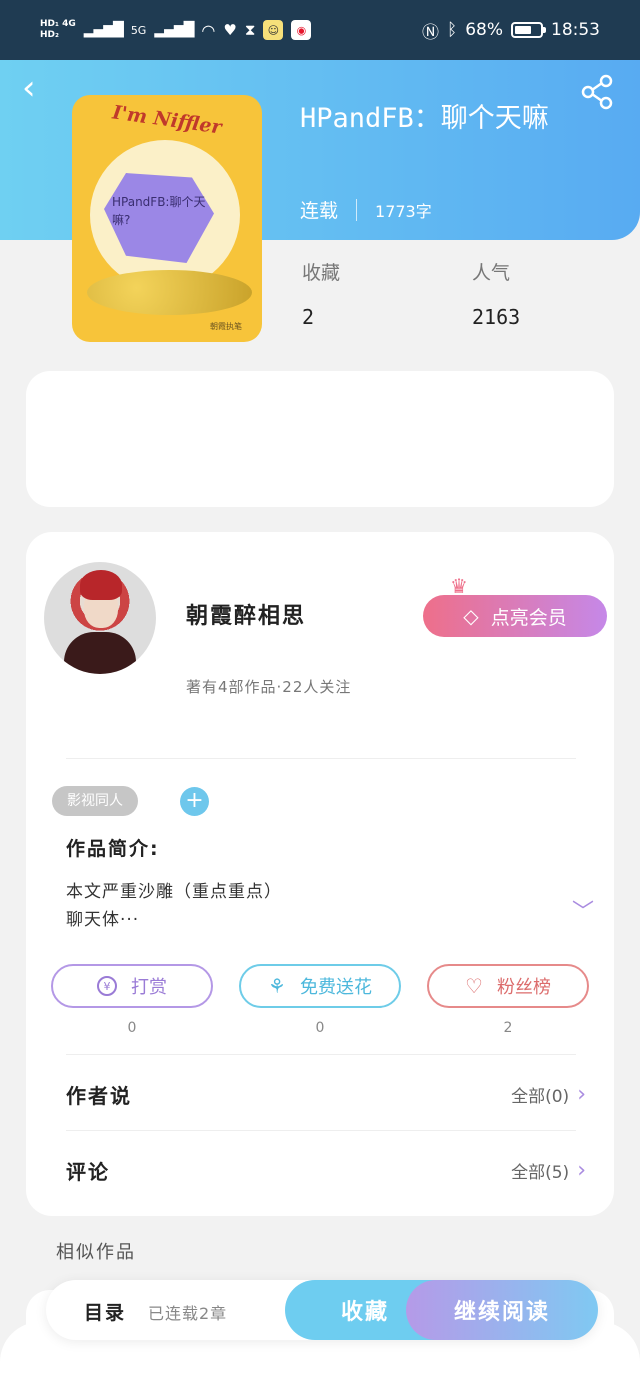 The height and width of the screenshot is (1387, 640). What do you see at coordinates (502, 1310) in the screenshot?
I see `continue-reading-button: 继续阅读` at bounding box center [502, 1310].